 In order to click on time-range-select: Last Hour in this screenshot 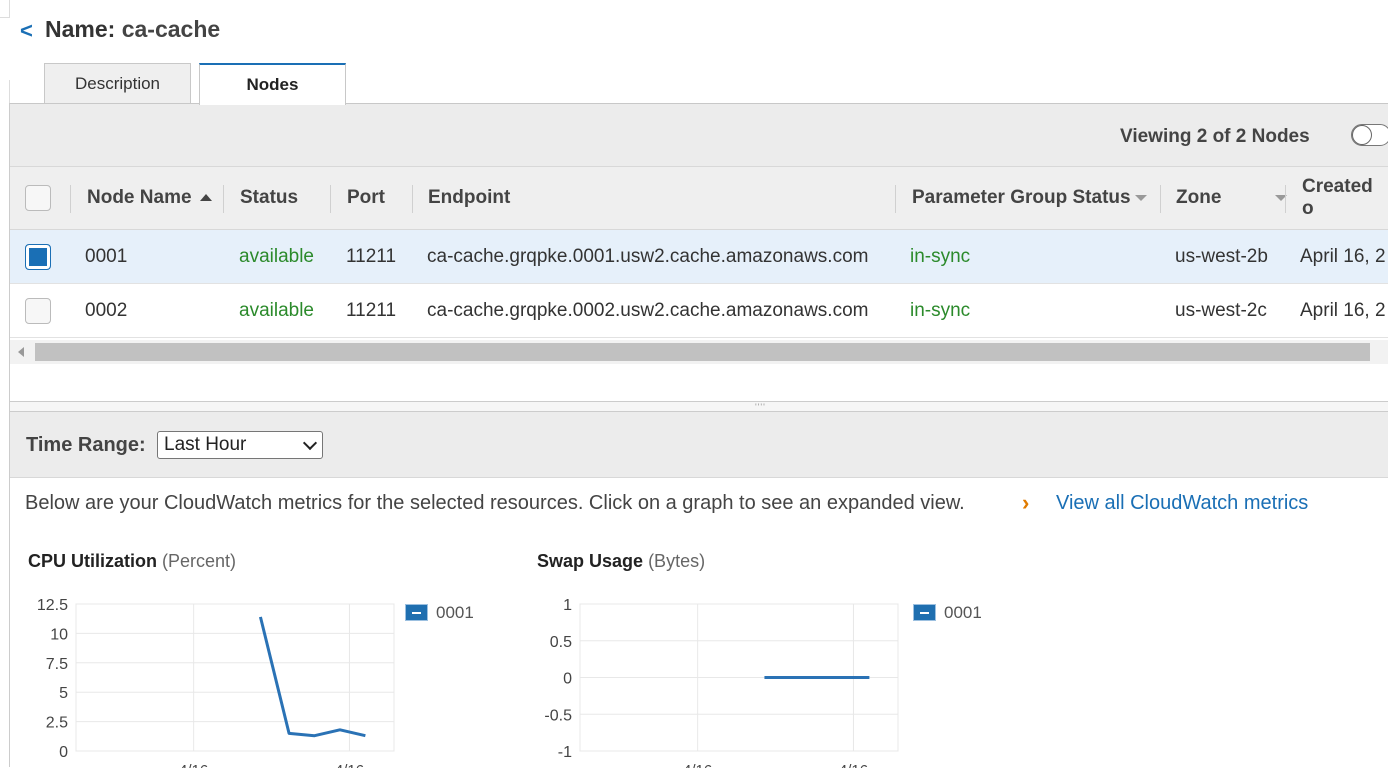, I will do `click(240, 445)`.